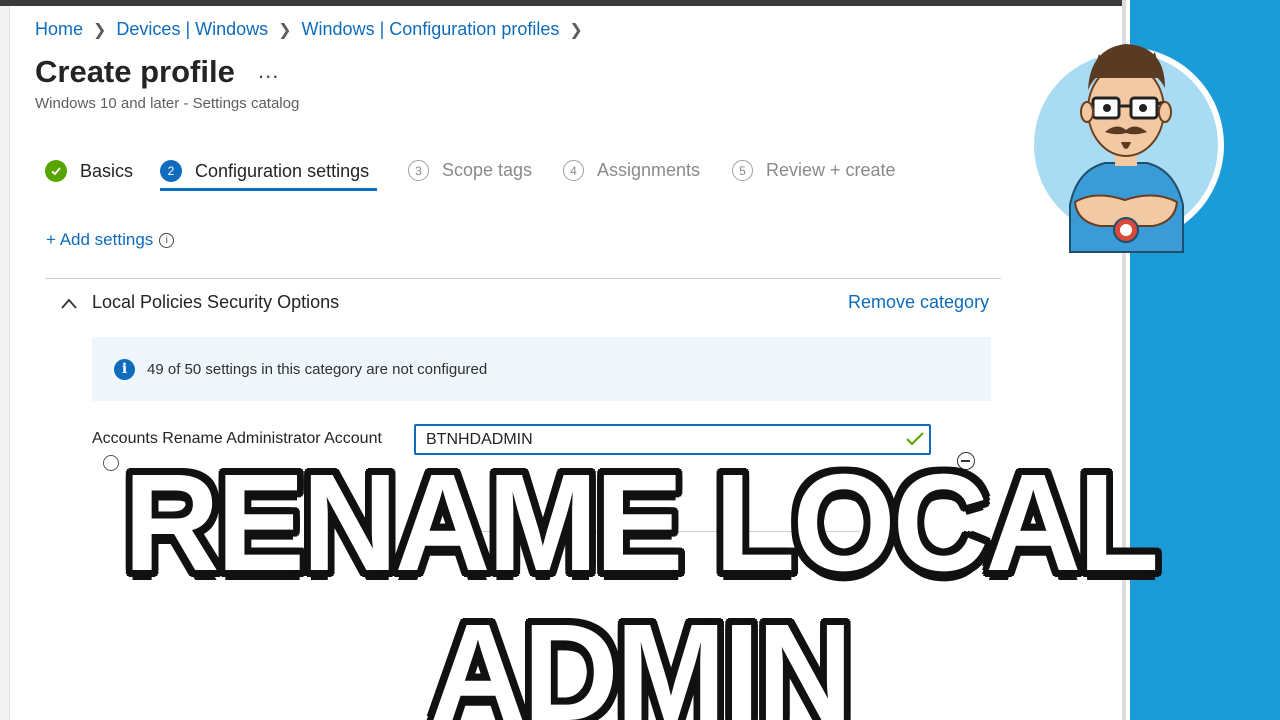 Image resolution: width=1280 pixels, height=720 pixels. I want to click on tab-assignments: 4 Assignments, so click(631, 170).